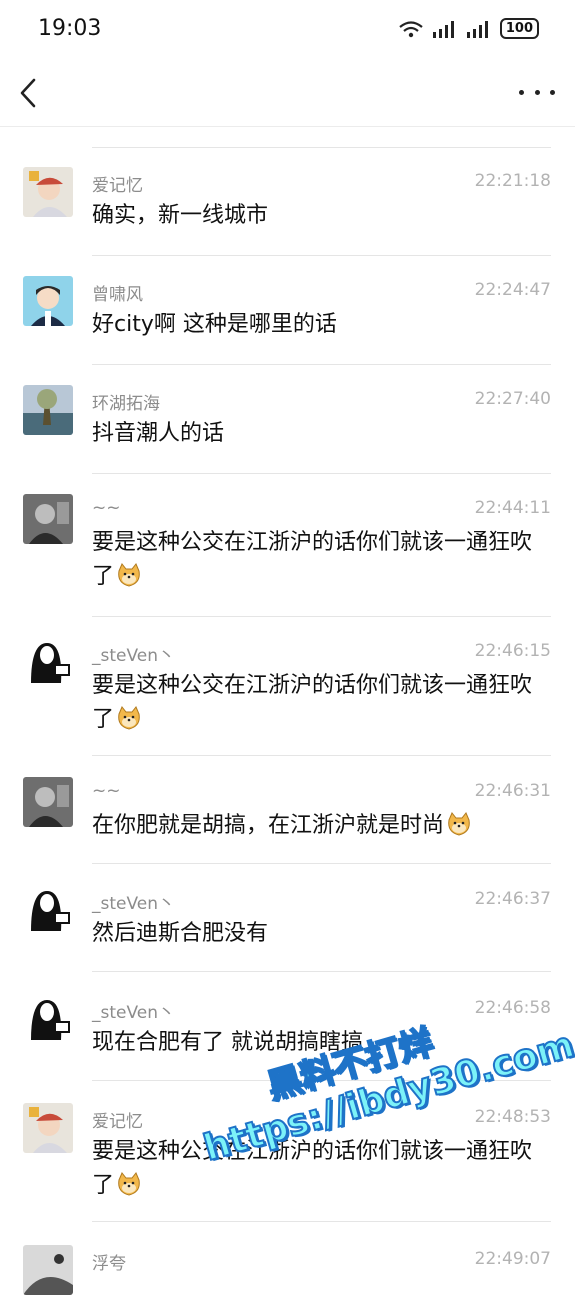 The image size is (575, 1295). I want to click on message-time: 22:24:47, so click(512, 290).